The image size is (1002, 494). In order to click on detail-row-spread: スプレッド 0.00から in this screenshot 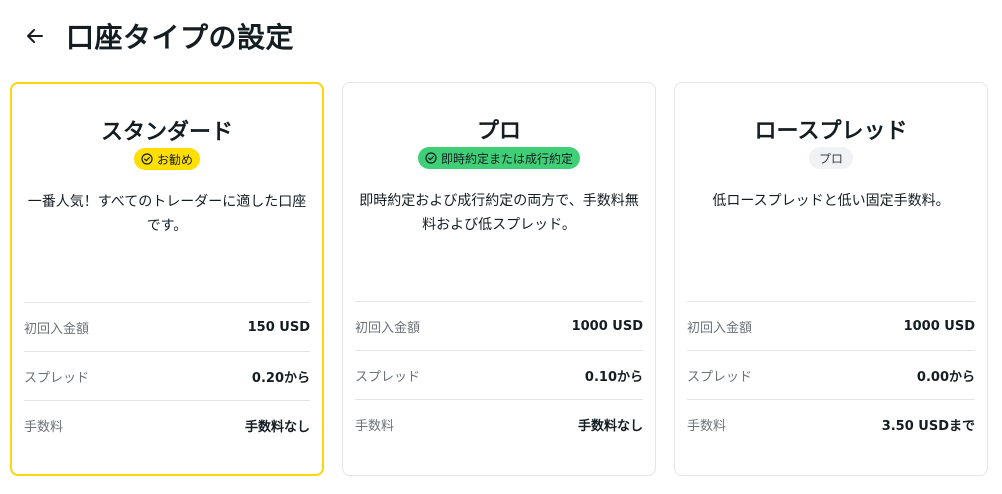, I will do `click(831, 374)`.